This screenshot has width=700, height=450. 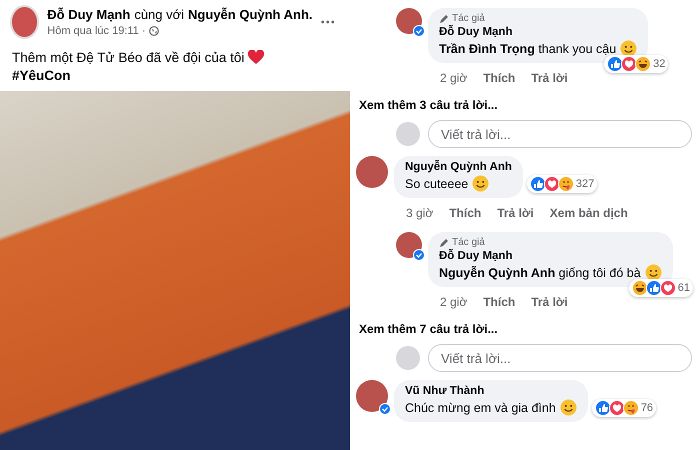 I want to click on commenter-name: Nguyễn Quỳnh Anh, so click(x=458, y=167).